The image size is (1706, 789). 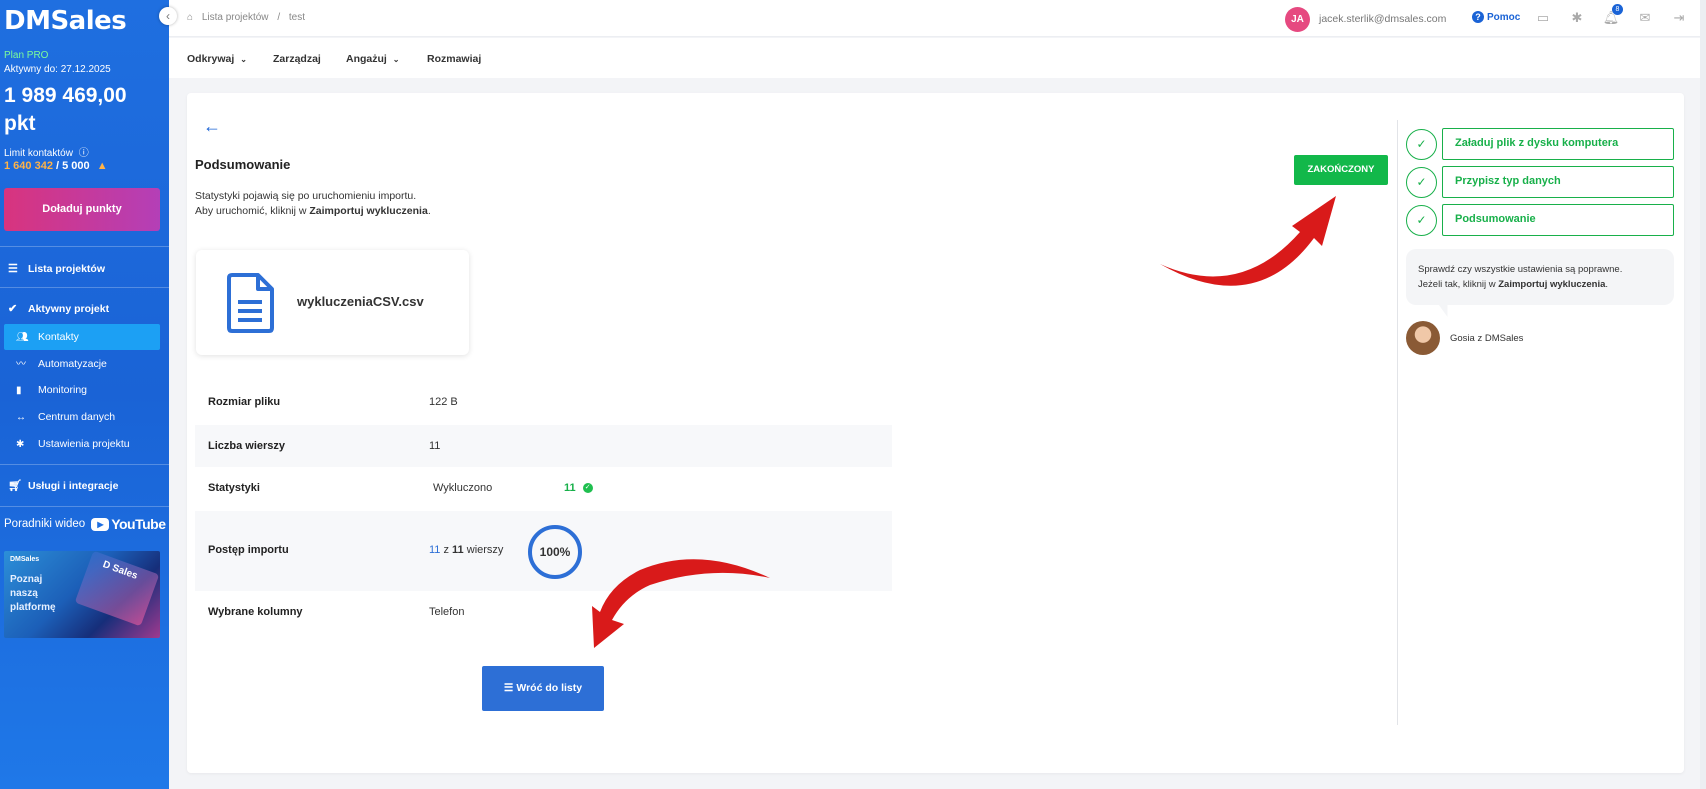 What do you see at coordinates (82, 337) in the screenshot?
I see `sidebar-item-contacts: 👥︎ Kontakty` at bounding box center [82, 337].